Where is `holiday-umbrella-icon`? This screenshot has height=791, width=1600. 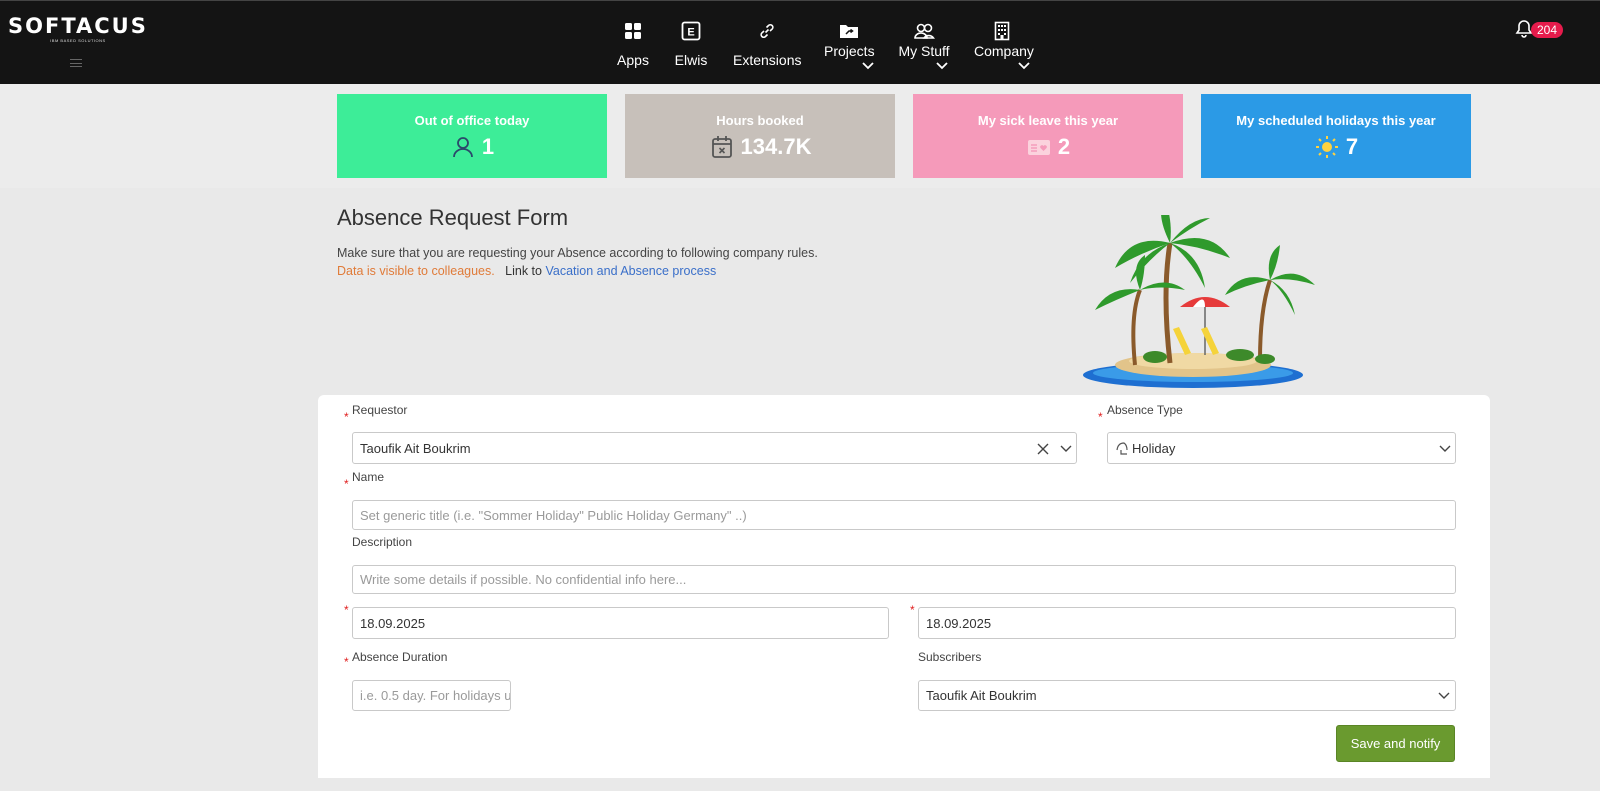 holiday-umbrella-icon is located at coordinates (1122, 448).